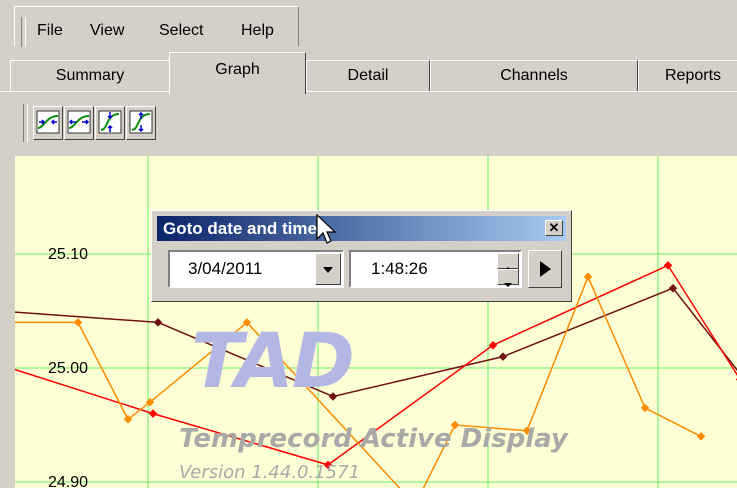 The image size is (737, 488). Describe the element at coordinates (156, 26) in the screenshot. I see `menu-bar-frame: File View Select Help` at that location.